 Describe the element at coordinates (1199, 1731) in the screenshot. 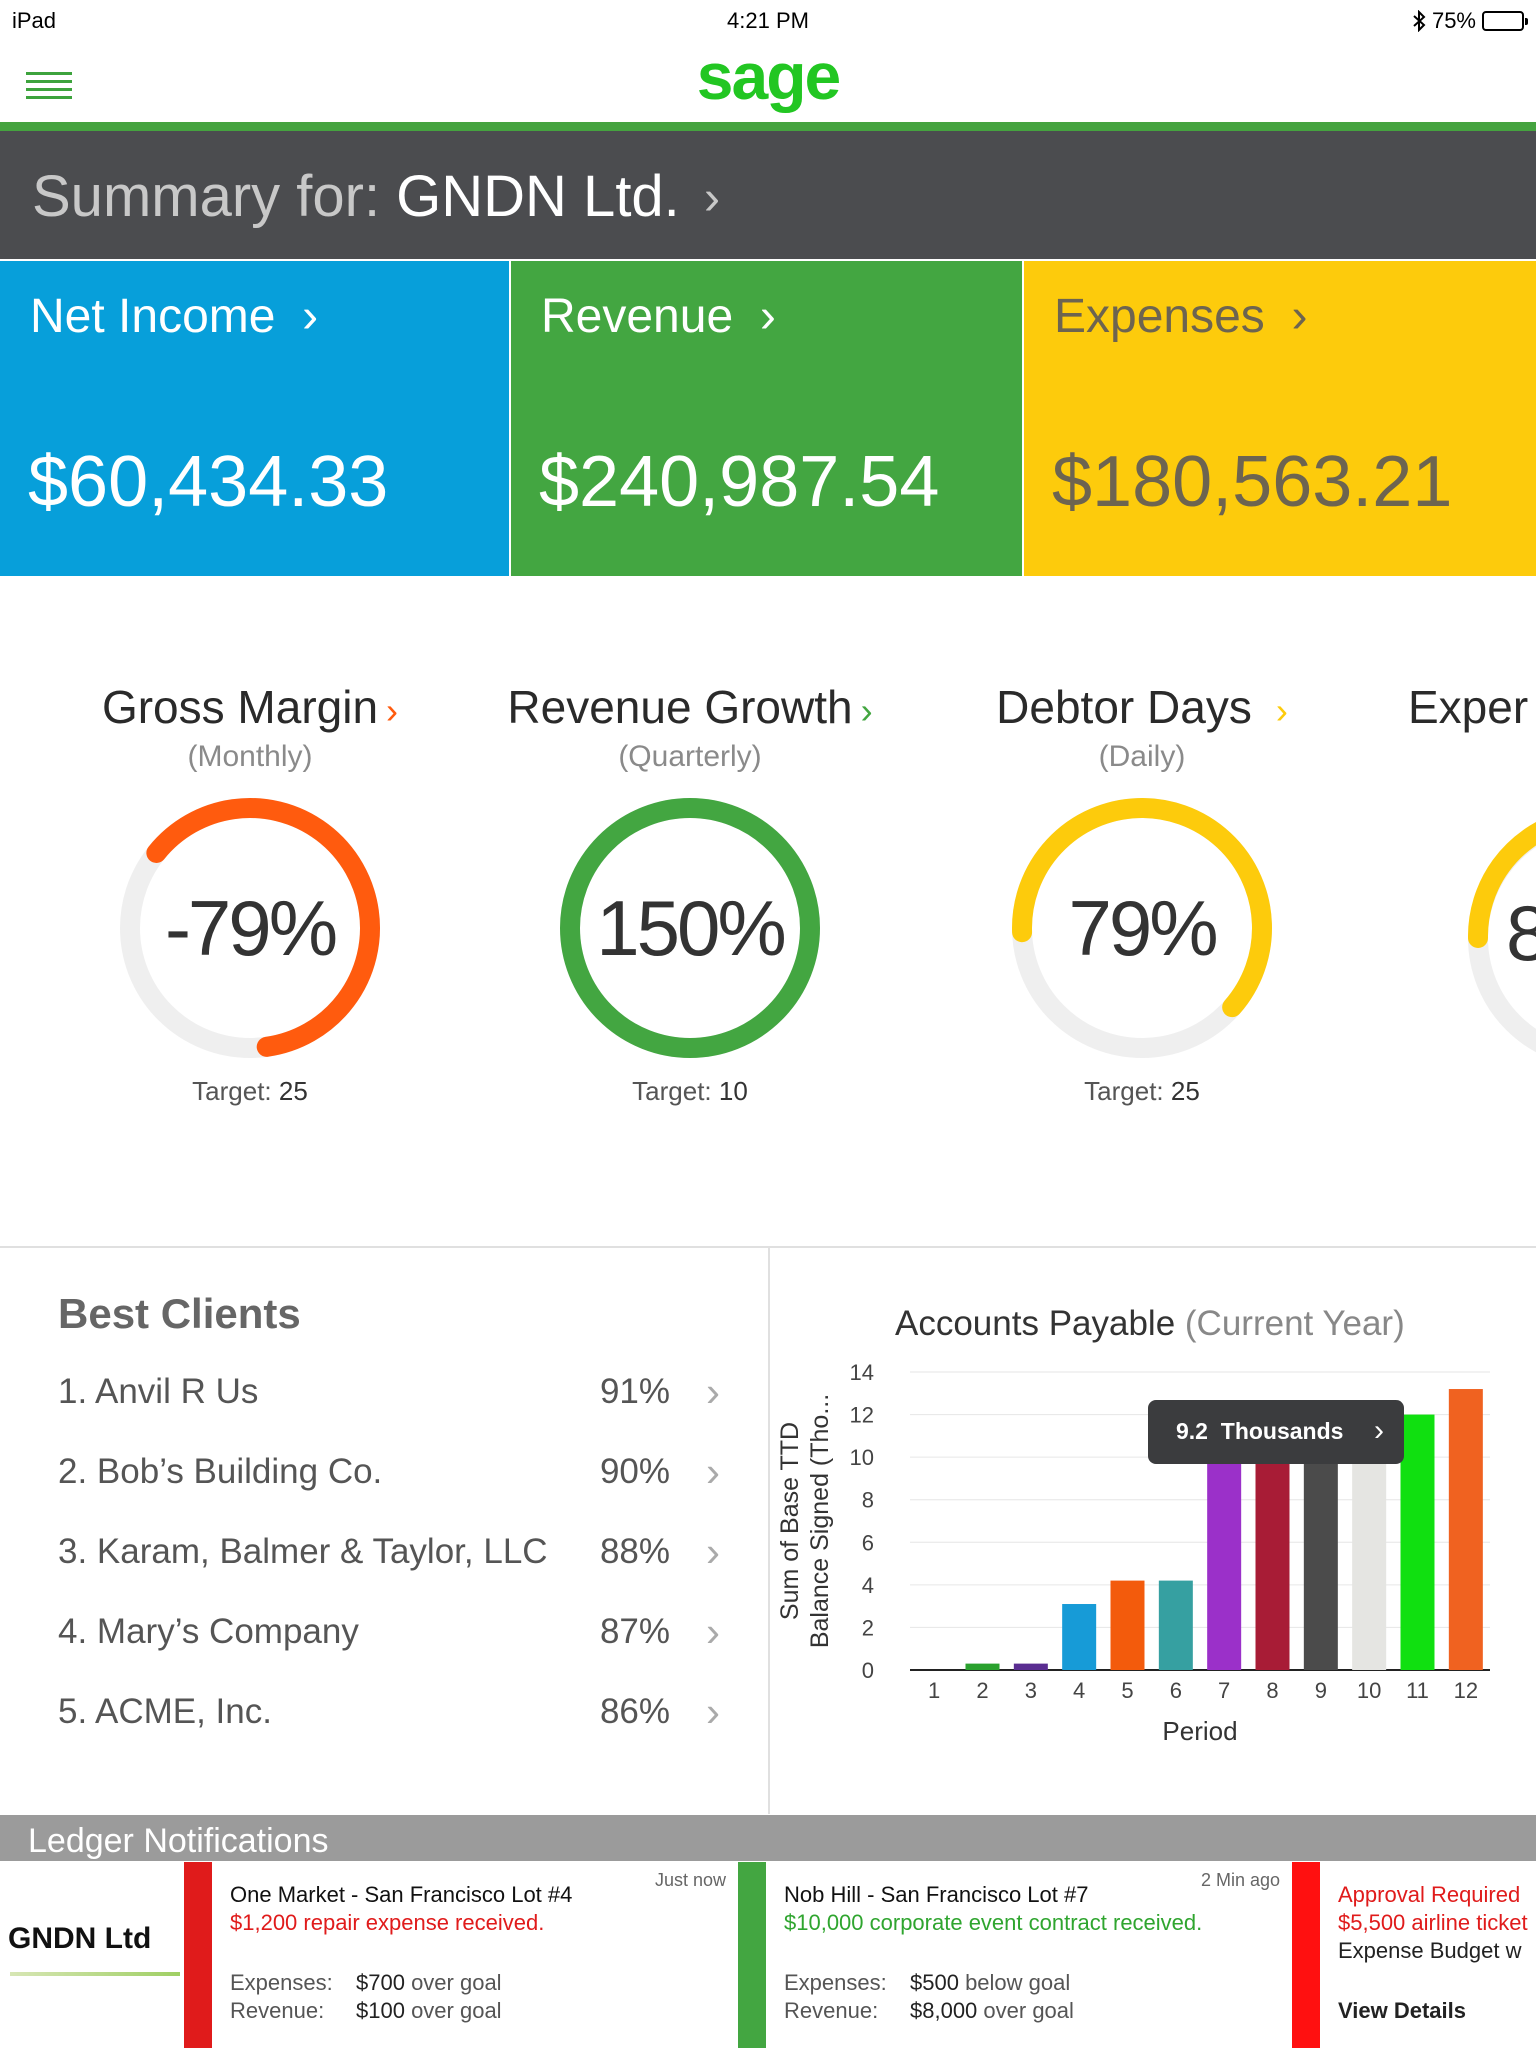

I see `x-axis-label: Period` at that location.